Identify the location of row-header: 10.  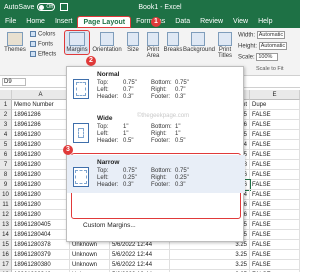
(6, 195).